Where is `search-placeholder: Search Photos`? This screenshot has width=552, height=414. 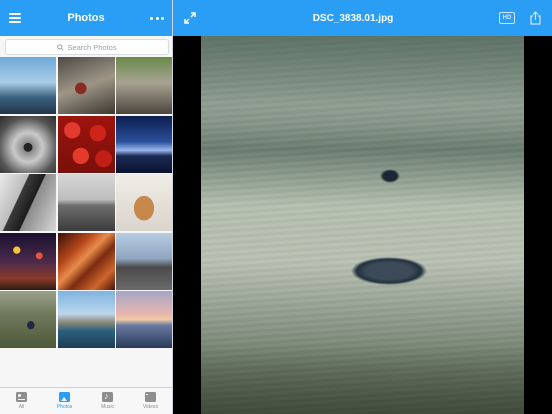 search-placeholder: Search Photos is located at coordinates (92, 47).